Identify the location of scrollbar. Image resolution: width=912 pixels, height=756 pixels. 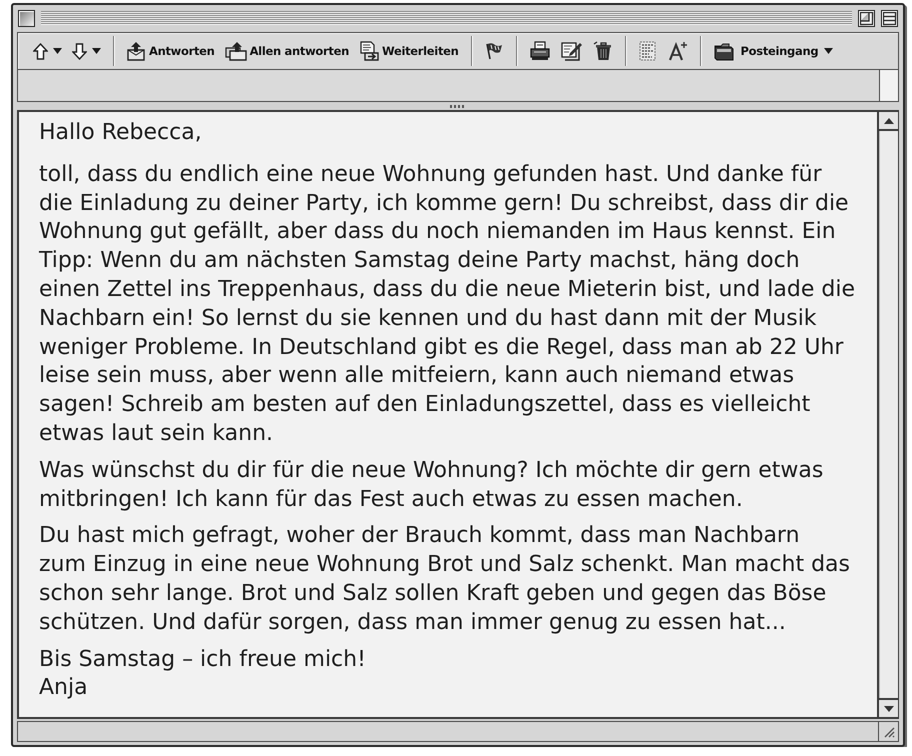
(887, 414).